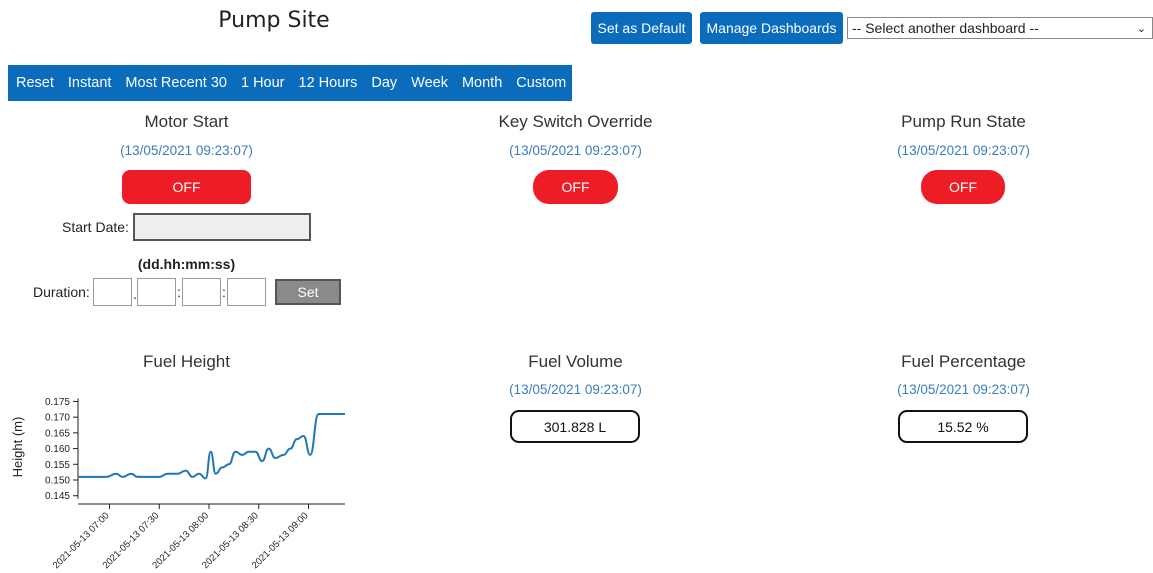 The width and height of the screenshot is (1153, 573). Describe the element at coordinates (575, 361) in the screenshot. I see `fuel-volume-title: Fuel Volume` at that location.